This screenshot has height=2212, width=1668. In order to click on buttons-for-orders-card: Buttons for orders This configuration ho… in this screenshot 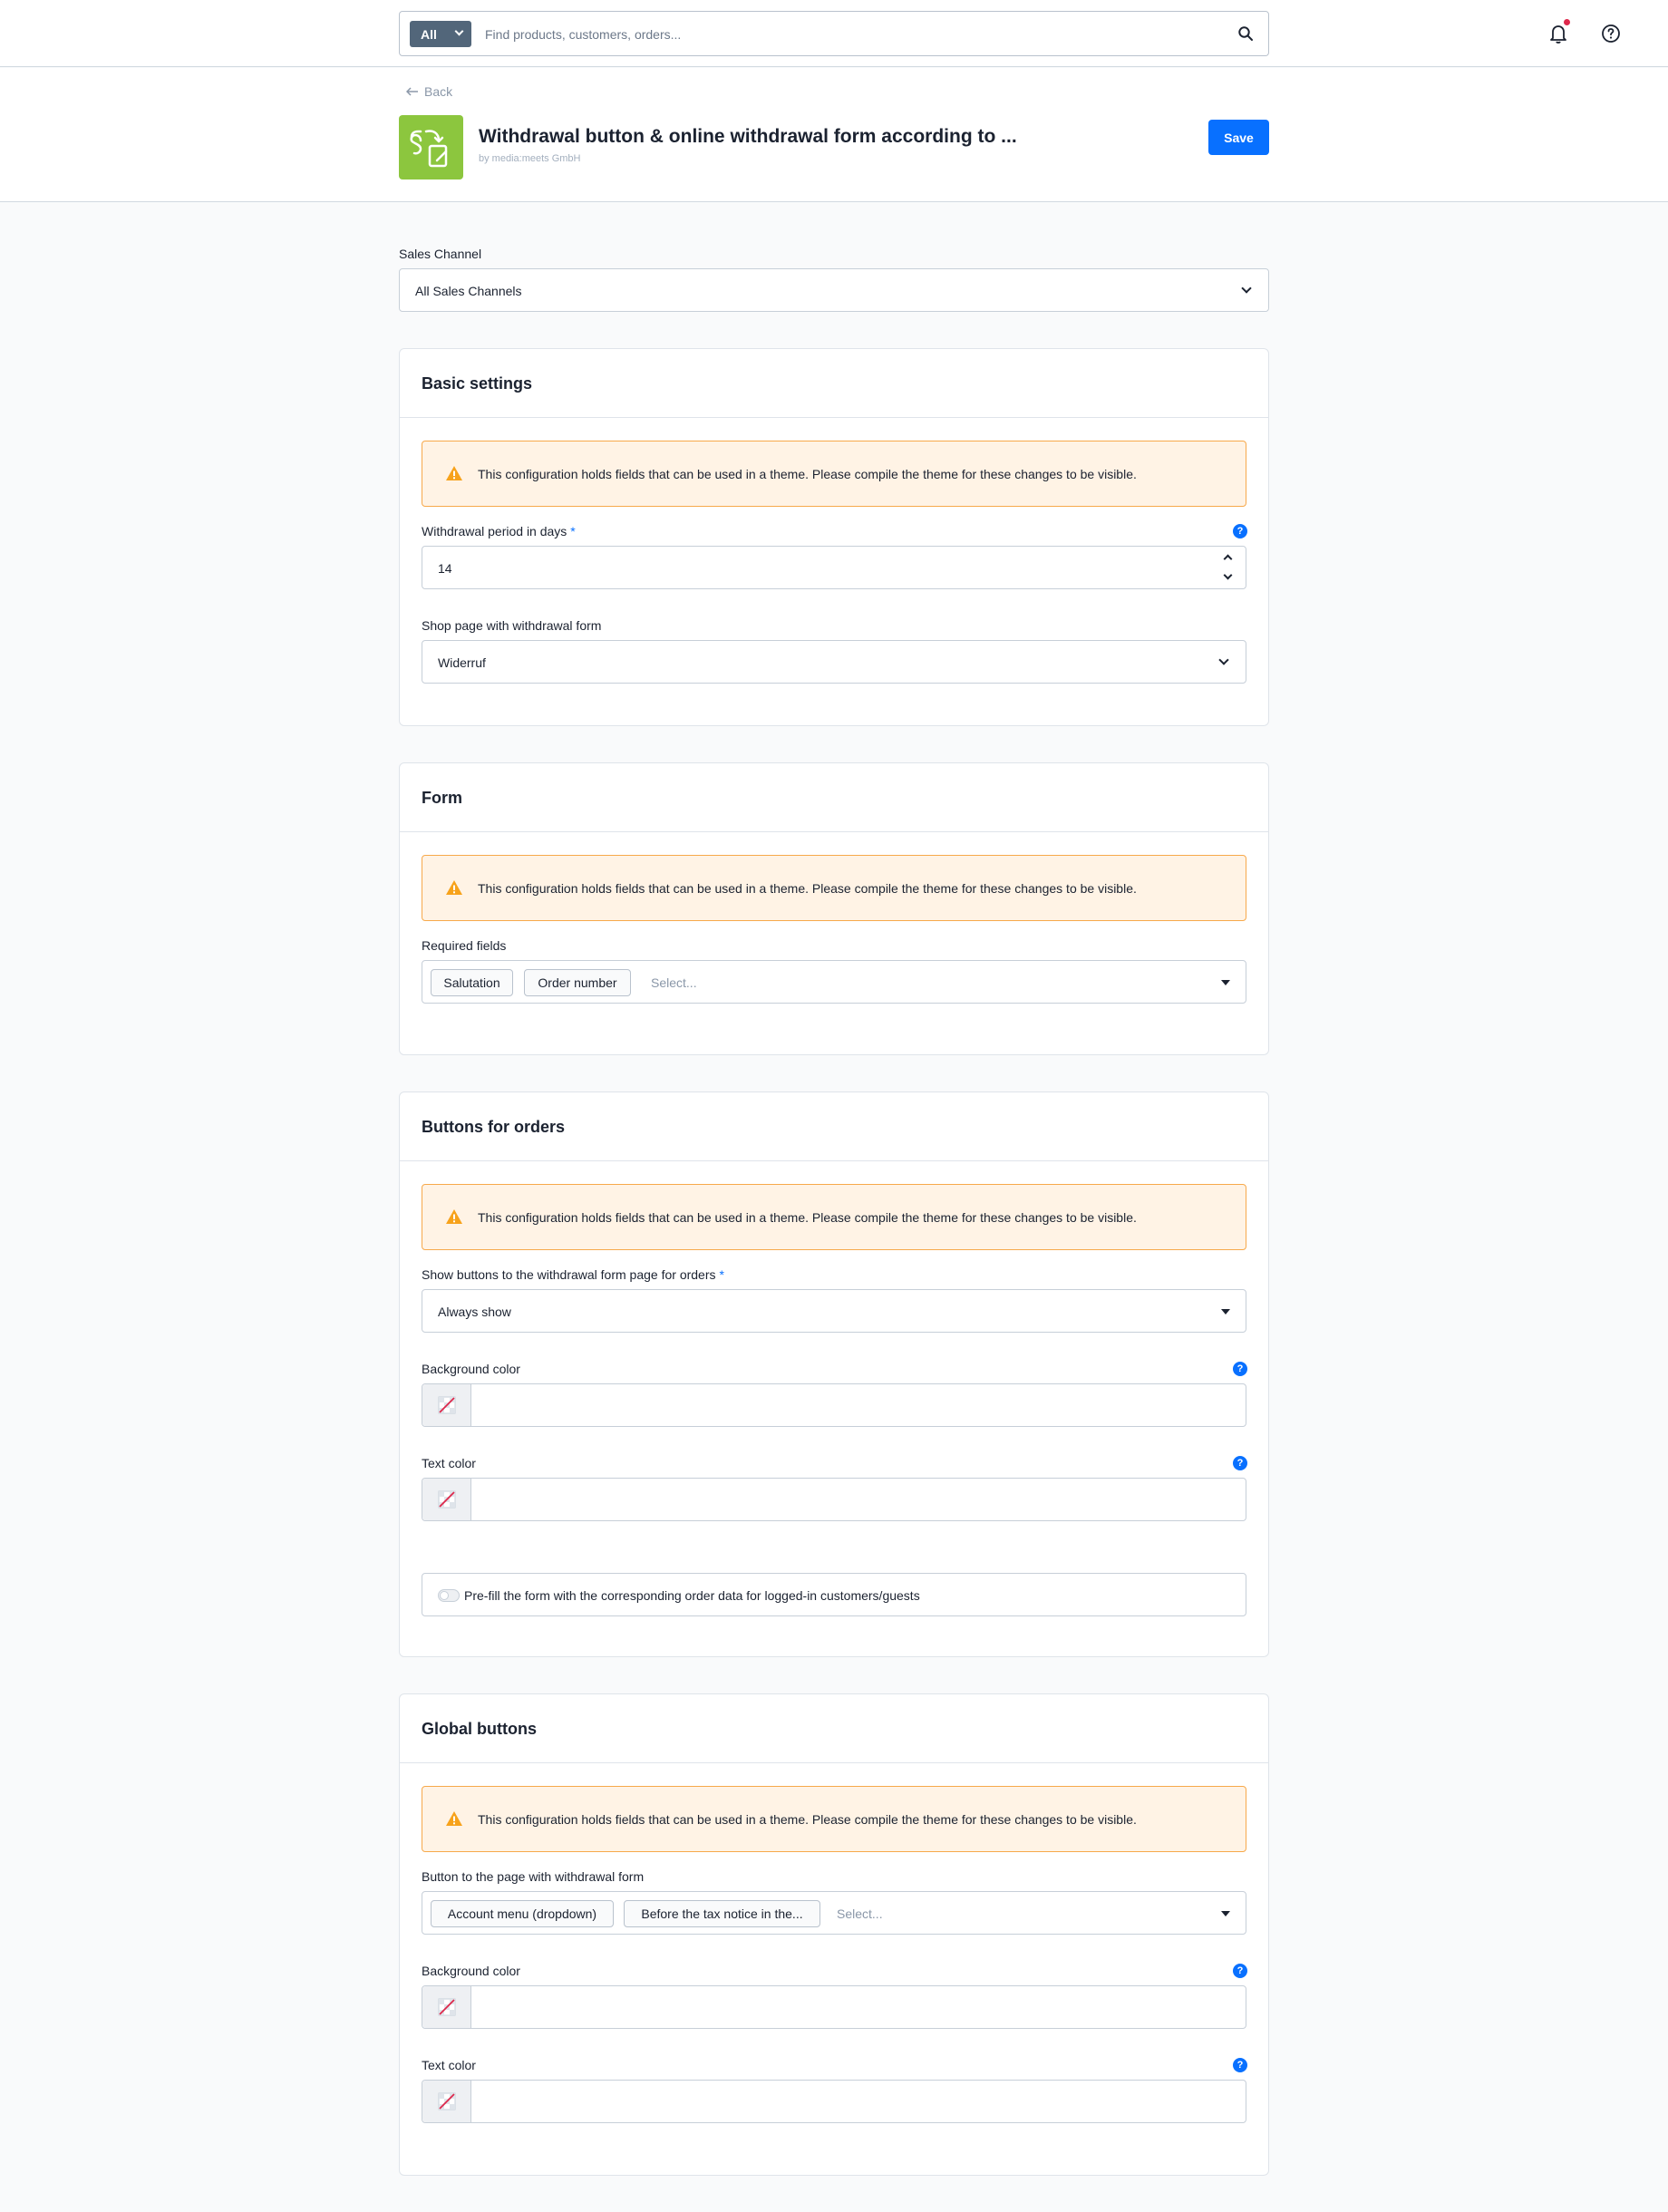, I will do `click(834, 1374)`.